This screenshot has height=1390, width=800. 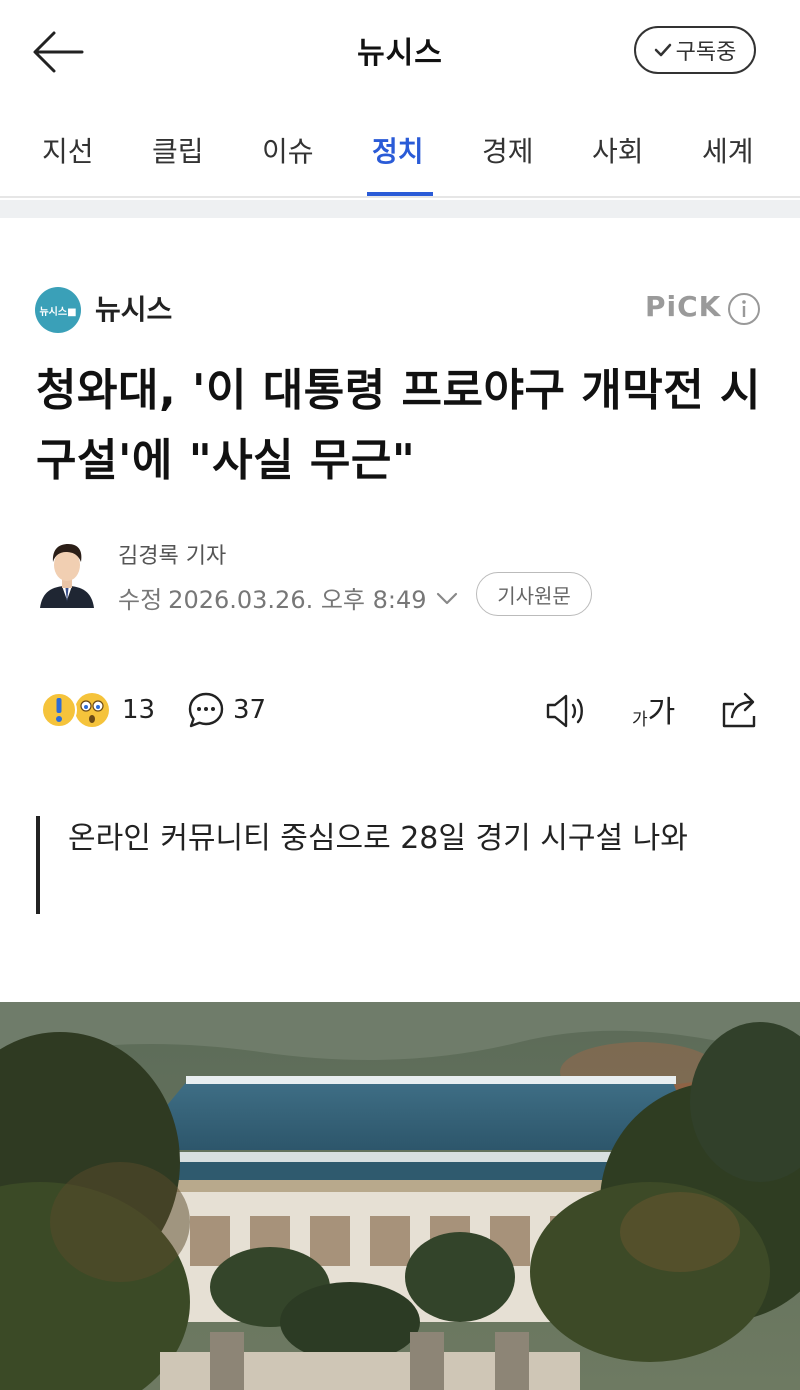 I want to click on date-value: 2026.03.26. 오후 8:49, so click(x=297, y=600).